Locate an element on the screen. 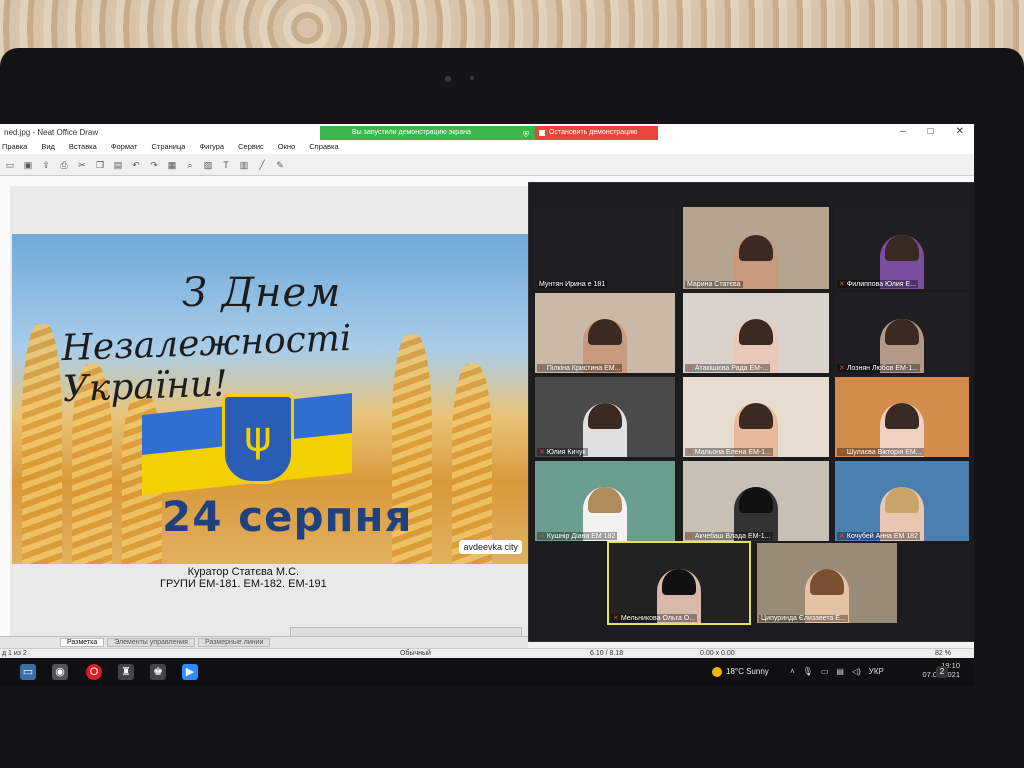 This screenshot has width=1024, height=768. menu-item-tools: Сервис is located at coordinates (251, 148).